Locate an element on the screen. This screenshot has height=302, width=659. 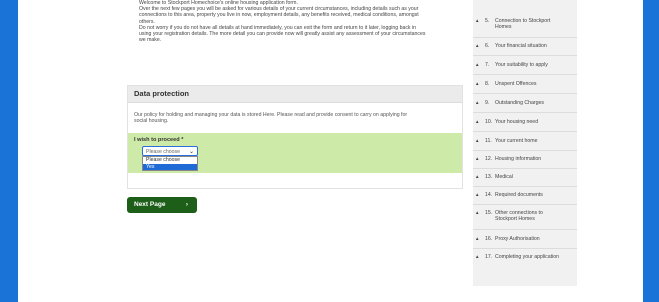
sidebar-item-number: 6. is located at coordinates (487, 46).